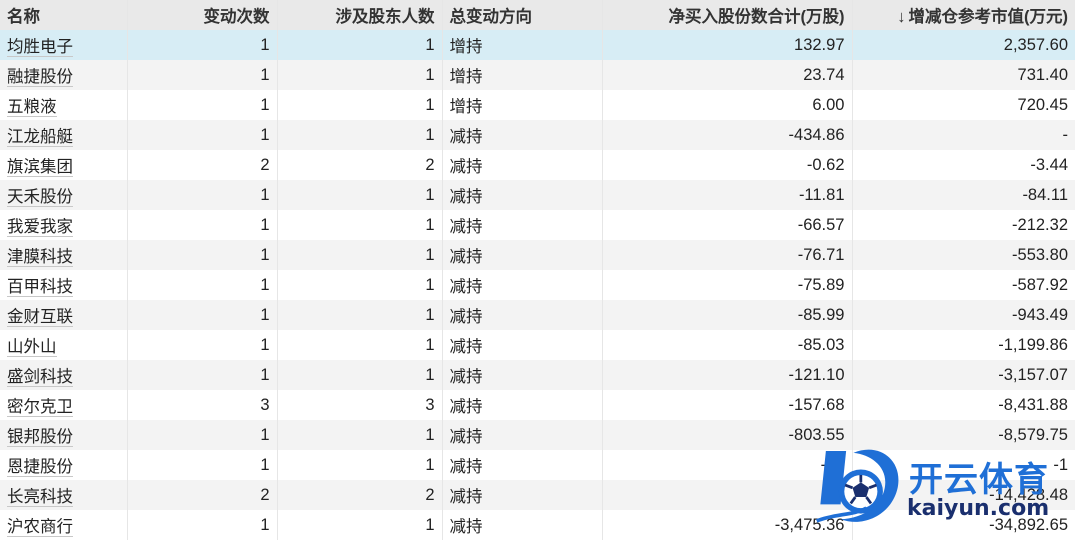 Image resolution: width=1075 pixels, height=540 pixels. Describe the element at coordinates (537, 405) in the screenshot. I see `table-row: 密尔克卫 3 3 减持 -157.68 -8,431.88` at that location.